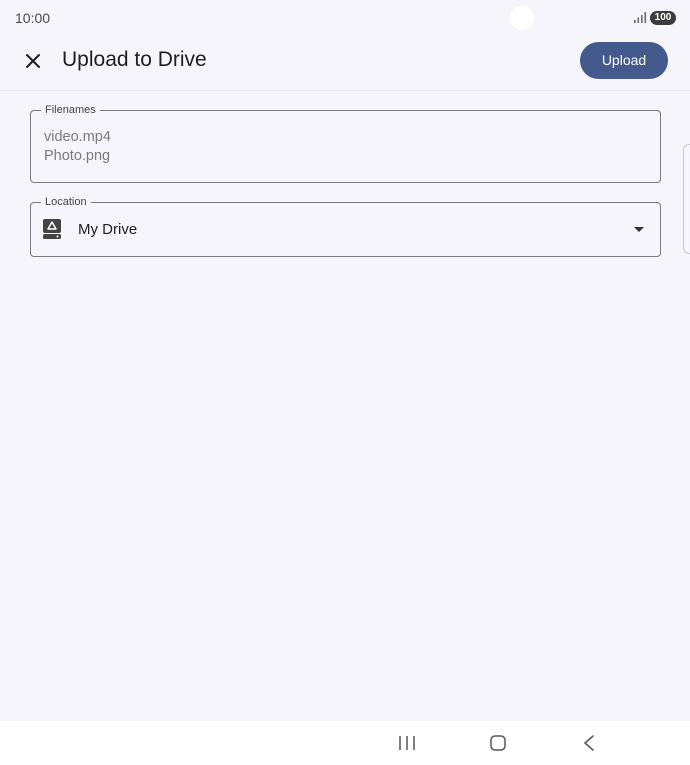 This screenshot has width=690, height=765. Describe the element at coordinates (77, 146) in the screenshot. I see `filenames-value: video.mp4 Photo.png` at that location.